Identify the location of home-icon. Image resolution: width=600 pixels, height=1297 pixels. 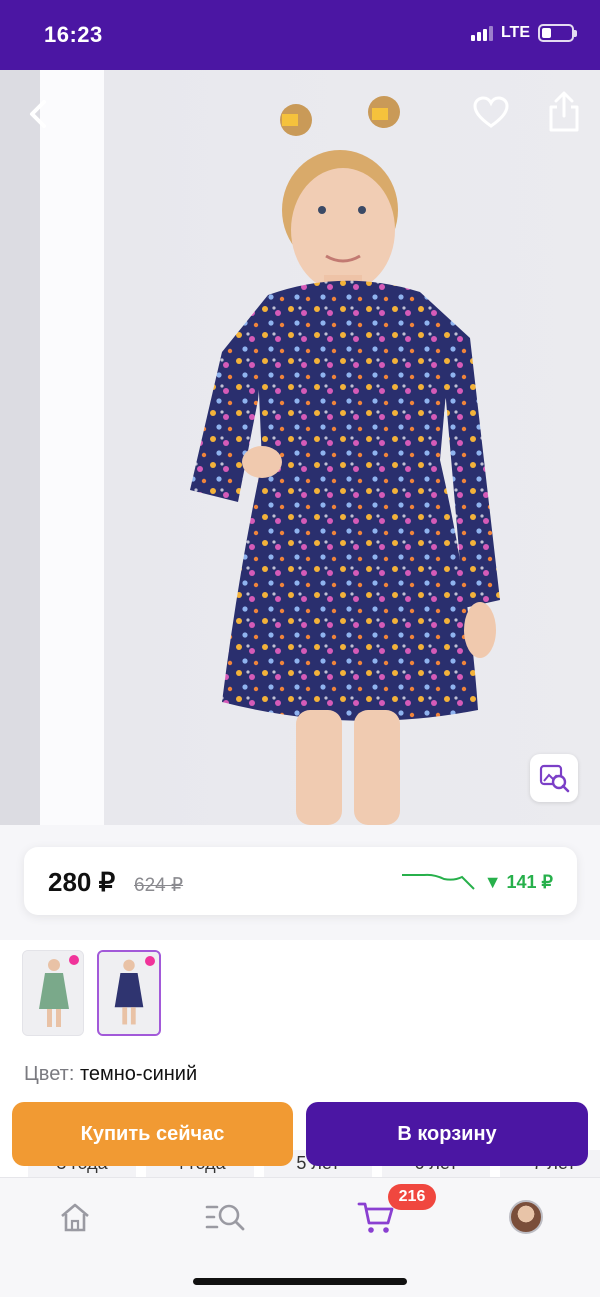
(75, 1217).